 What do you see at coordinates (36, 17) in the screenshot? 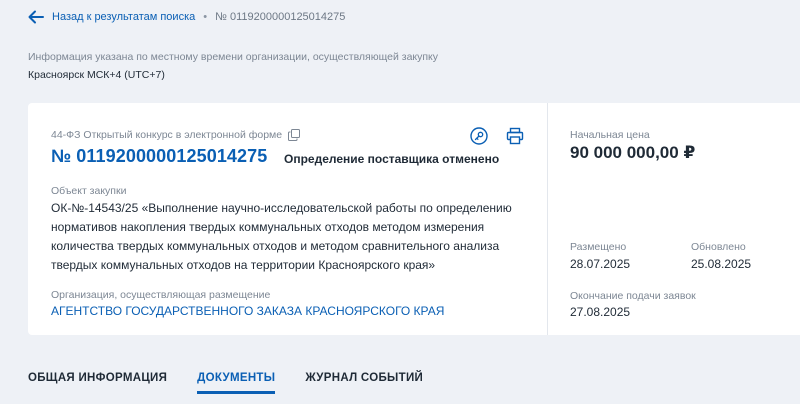
I see `arrow-left-icon` at bounding box center [36, 17].